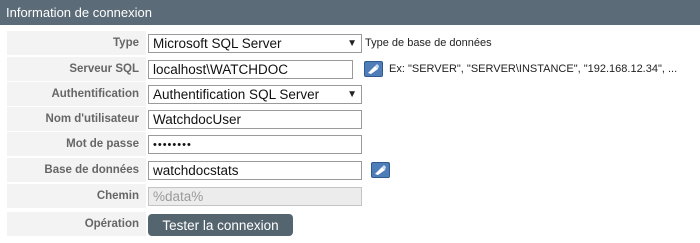  I want to click on password-label: Mot de passe, so click(102, 144).